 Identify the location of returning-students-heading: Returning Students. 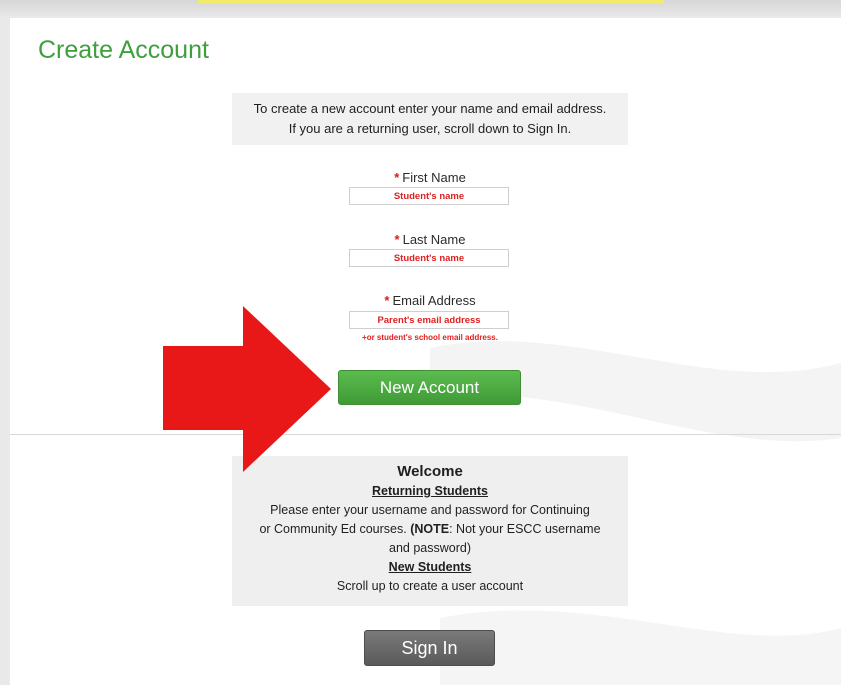
(430, 491).